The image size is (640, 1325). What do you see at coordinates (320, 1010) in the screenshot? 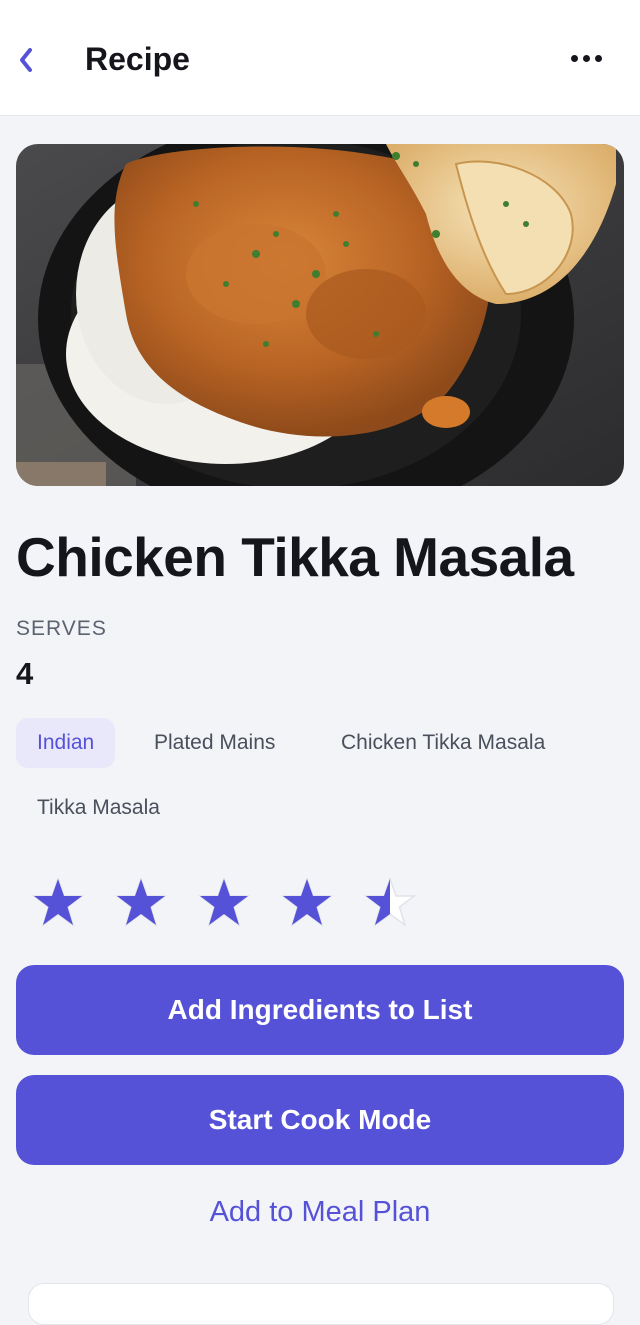
I see `add-ingredients-button: Add Ingredients to List` at bounding box center [320, 1010].